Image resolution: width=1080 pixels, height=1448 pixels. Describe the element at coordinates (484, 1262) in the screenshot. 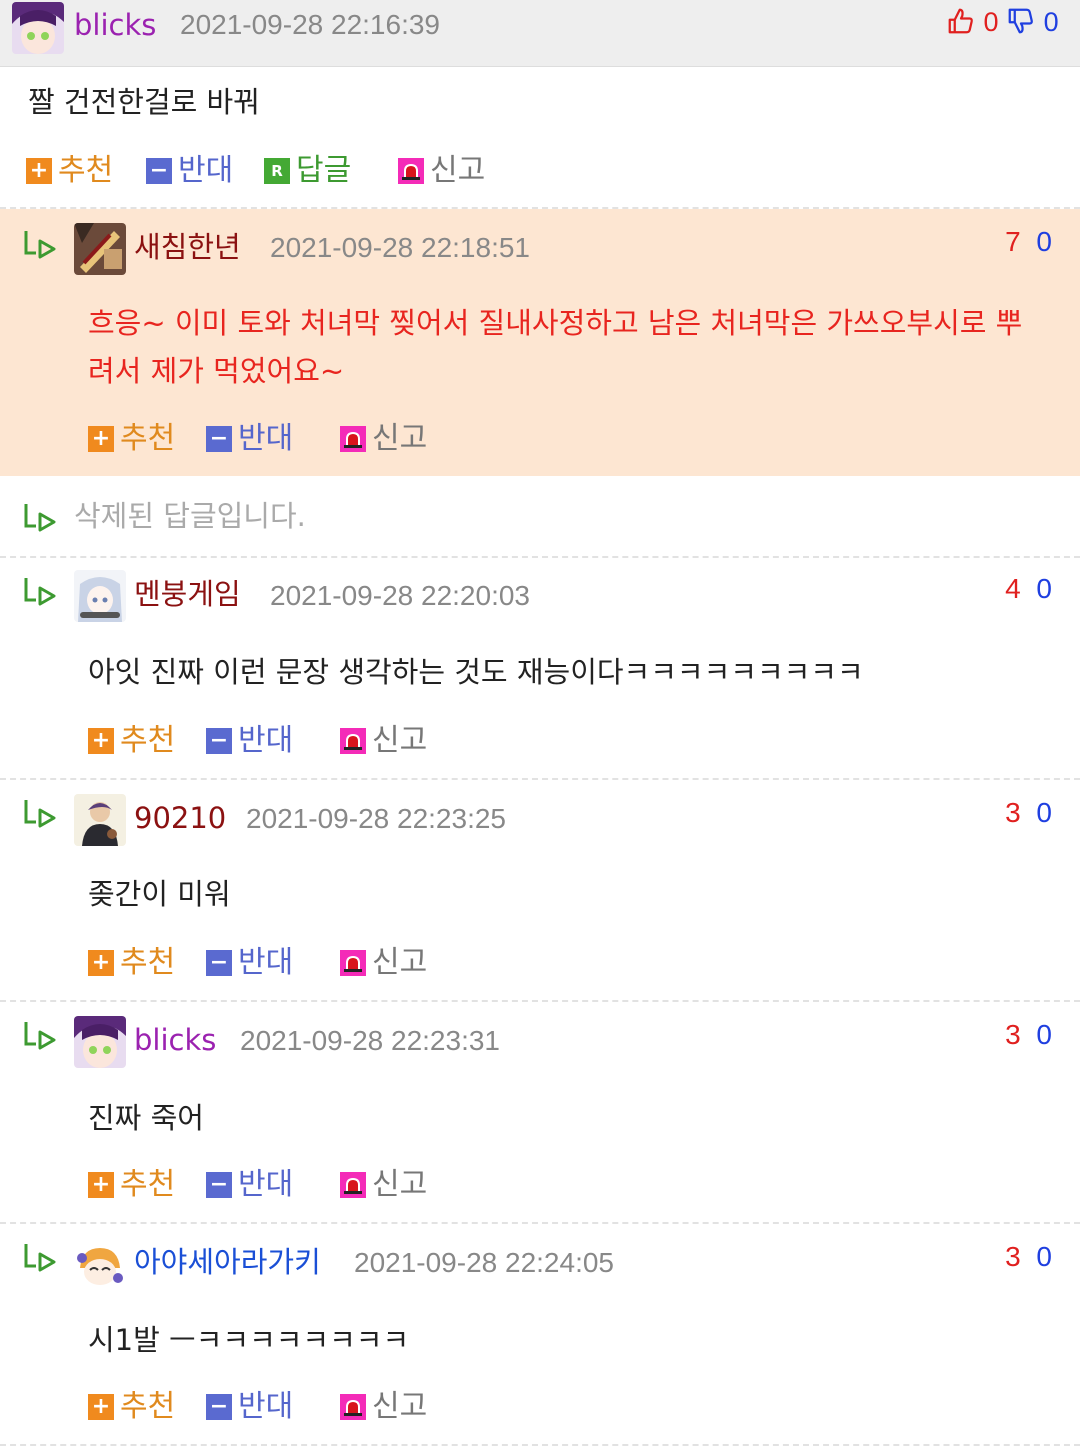

I see `comment-date: 2021-09-28 22:24:05` at that location.